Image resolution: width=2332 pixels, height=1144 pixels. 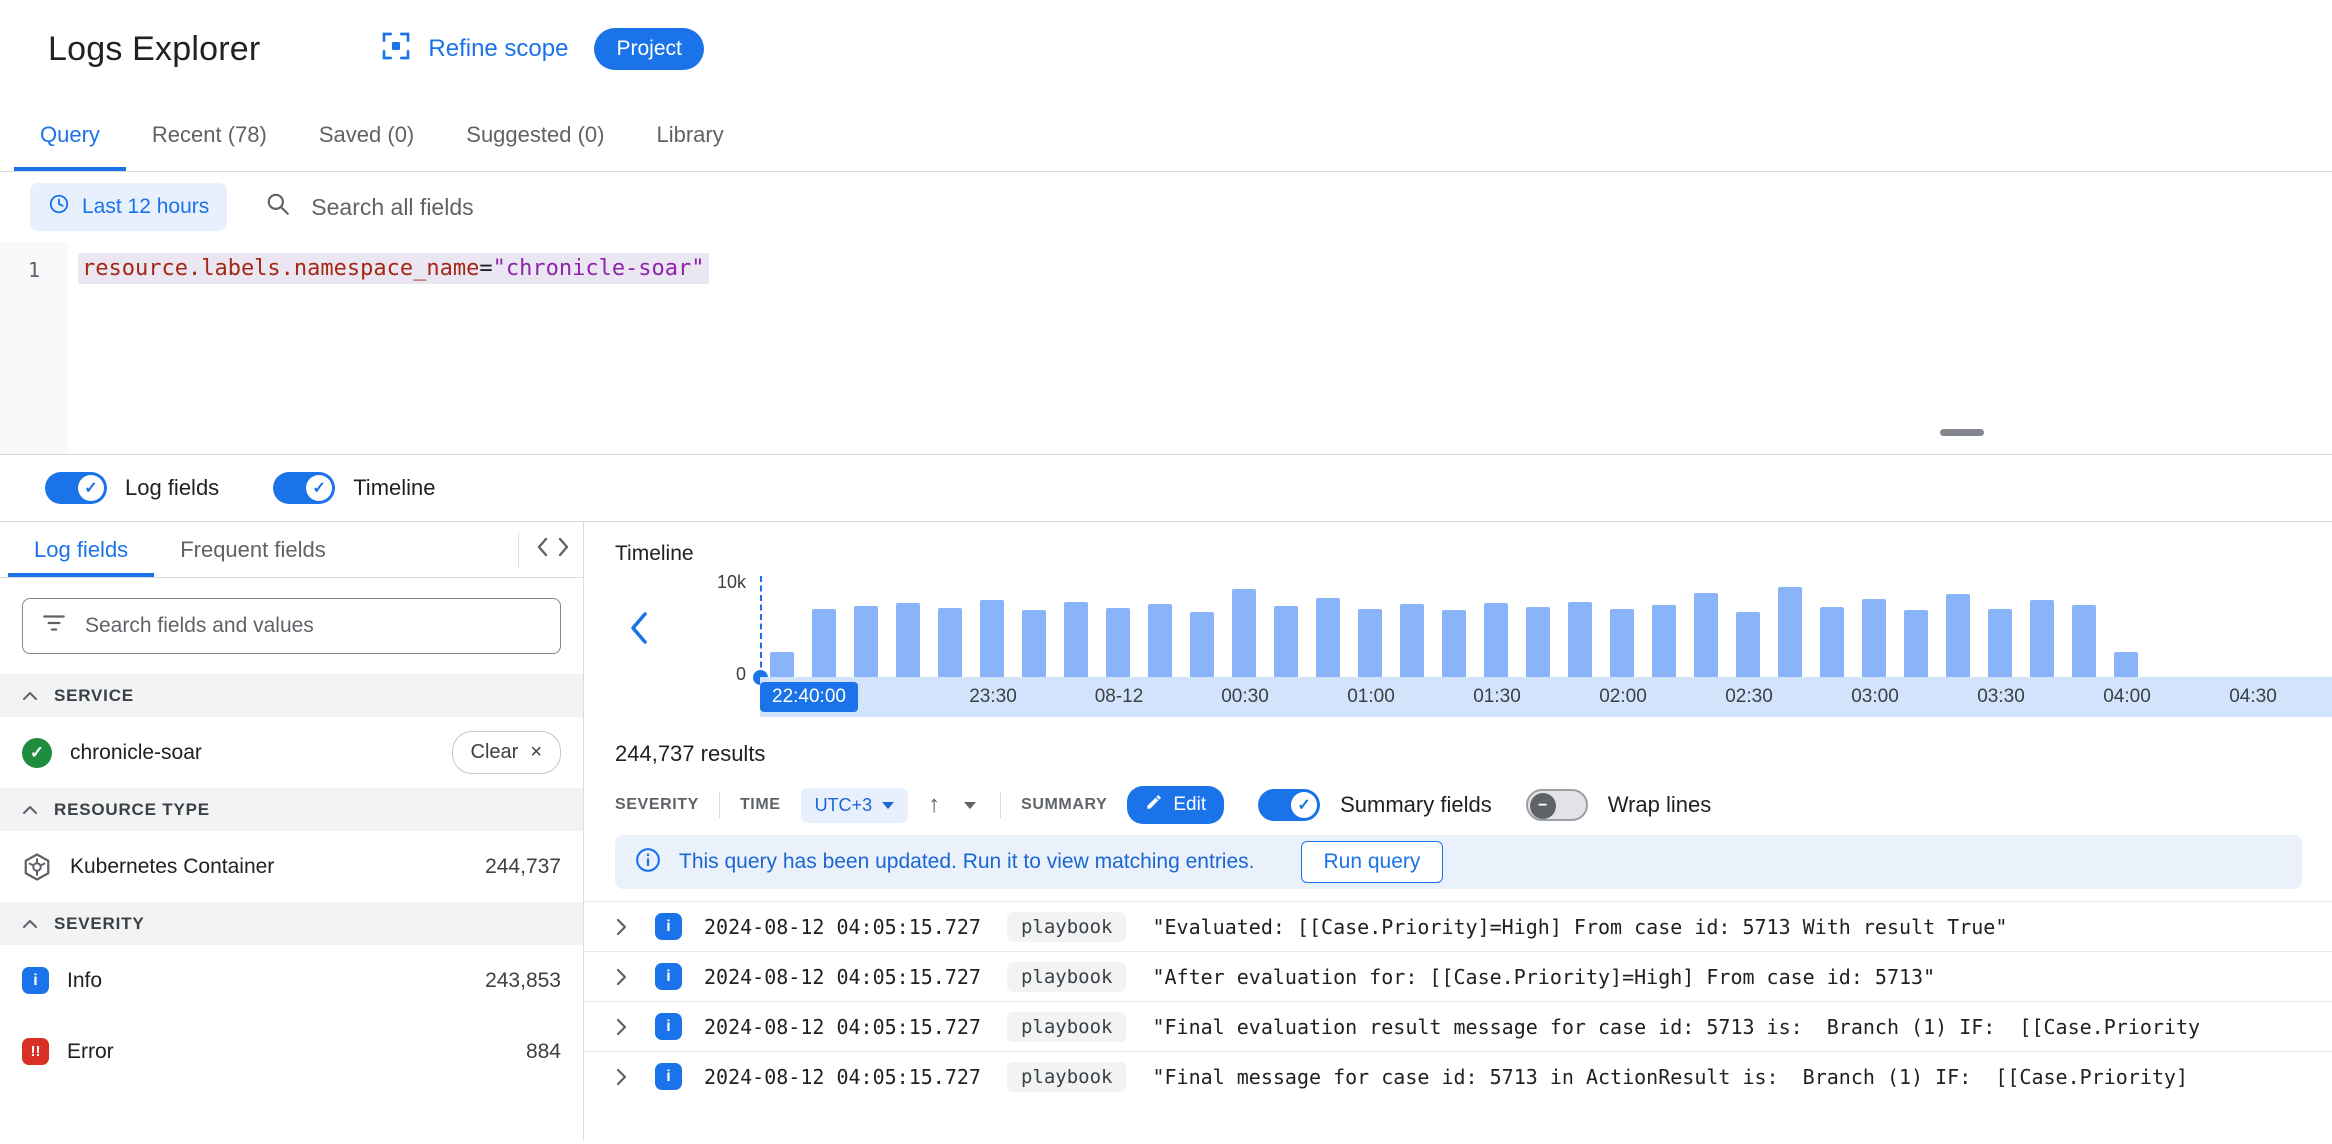 I want to click on refine-scope-button: Refine scope, so click(x=474, y=49).